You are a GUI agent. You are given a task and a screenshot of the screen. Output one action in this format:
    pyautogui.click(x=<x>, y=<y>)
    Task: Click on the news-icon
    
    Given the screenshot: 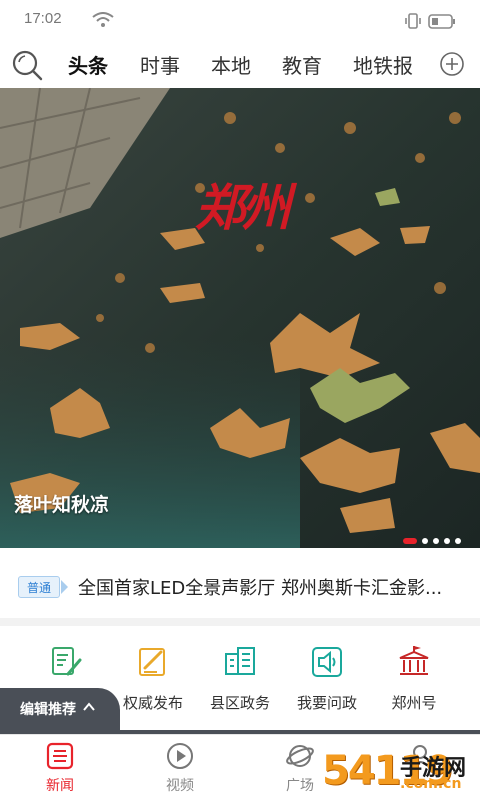 What is the action you would take?
    pyautogui.click(x=60, y=756)
    